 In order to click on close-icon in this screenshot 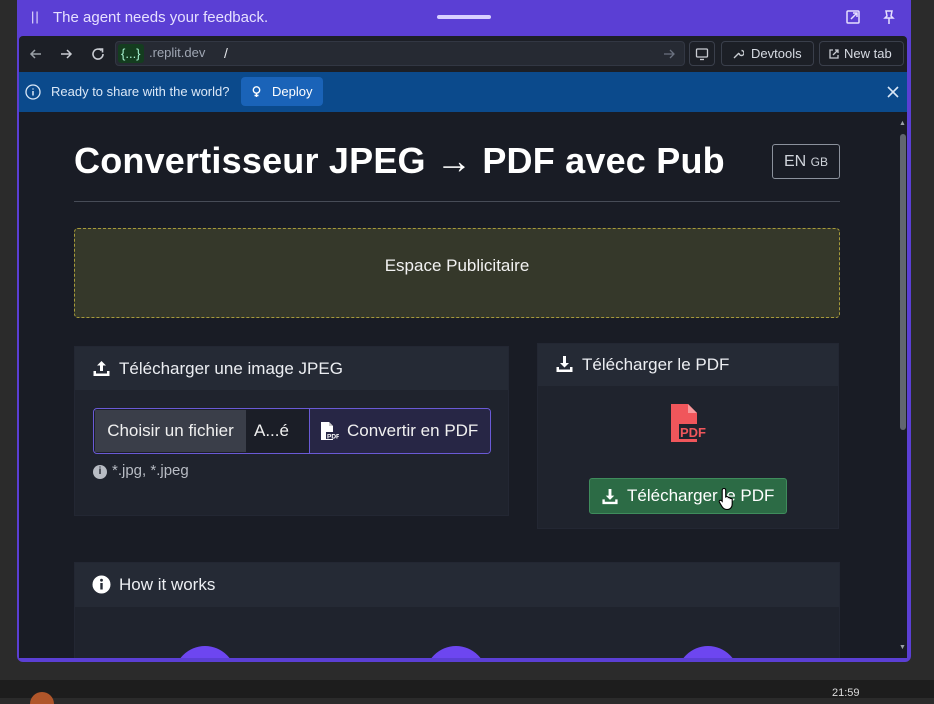, I will do `click(893, 92)`.